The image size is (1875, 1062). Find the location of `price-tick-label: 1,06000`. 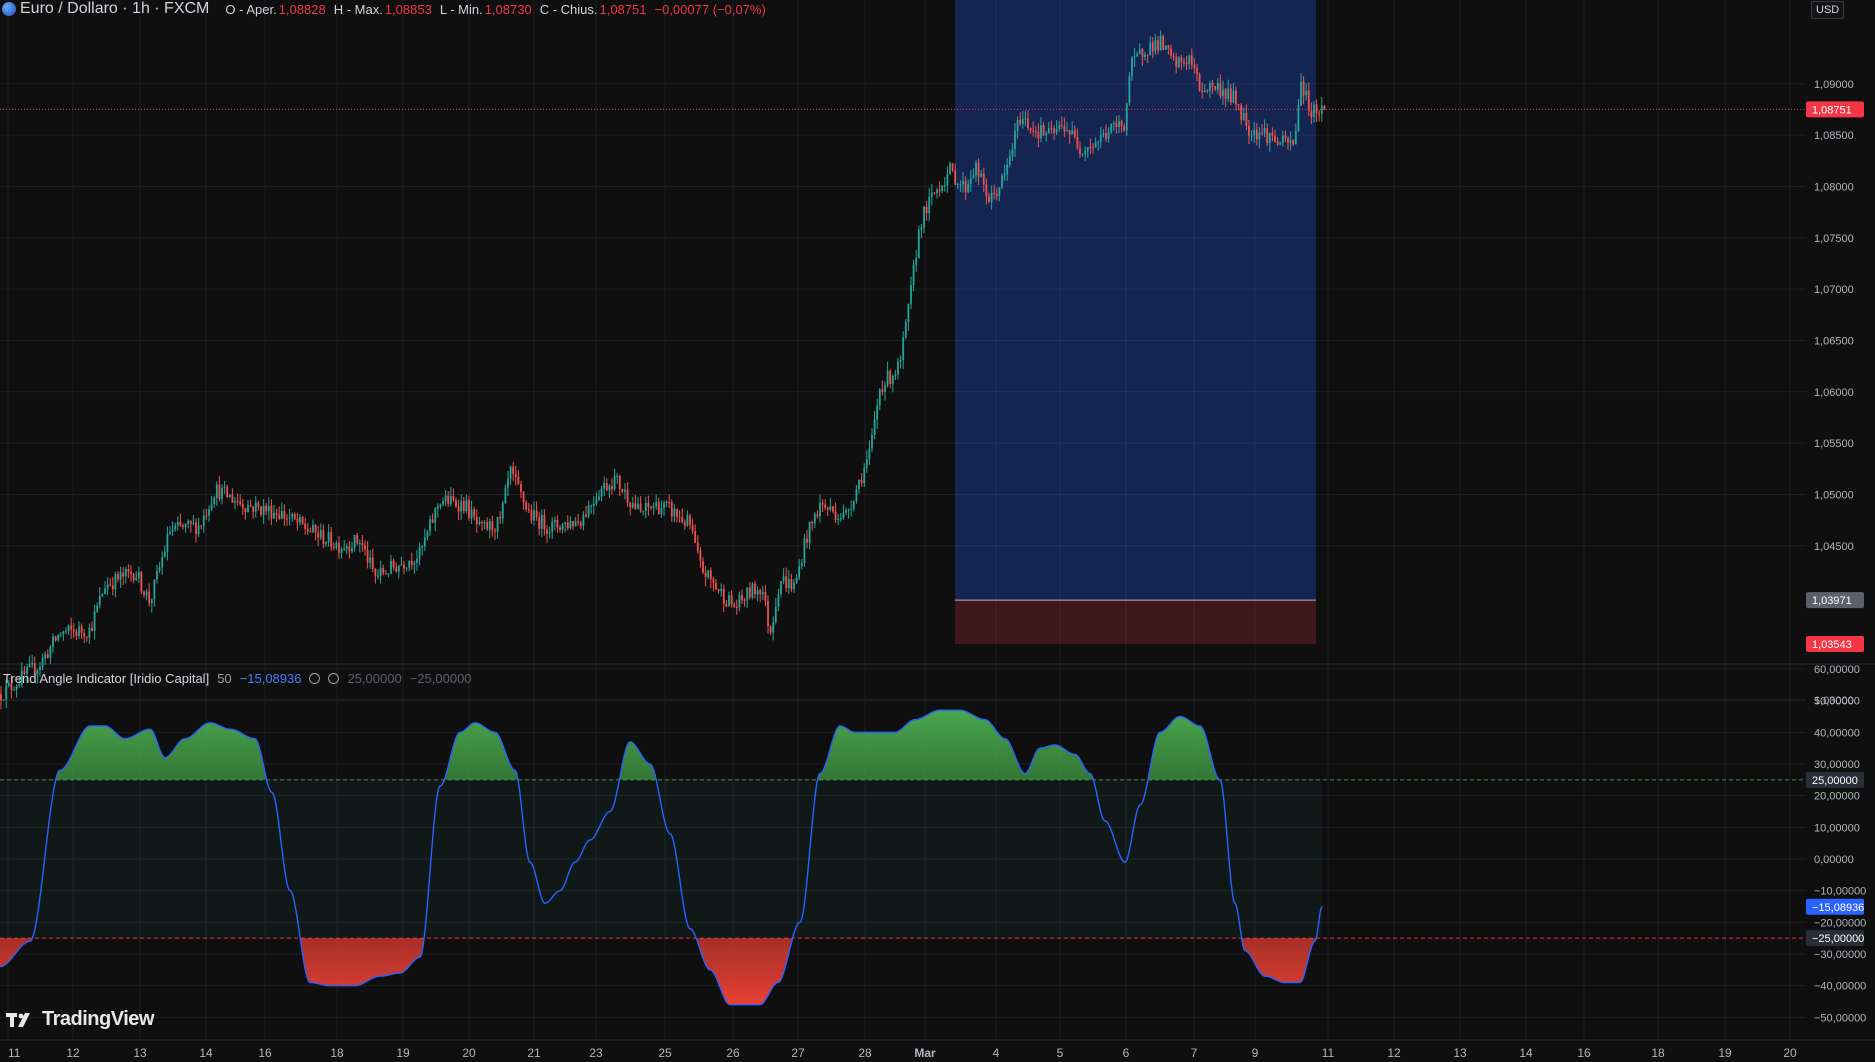

price-tick-label: 1,06000 is located at coordinates (1834, 393).